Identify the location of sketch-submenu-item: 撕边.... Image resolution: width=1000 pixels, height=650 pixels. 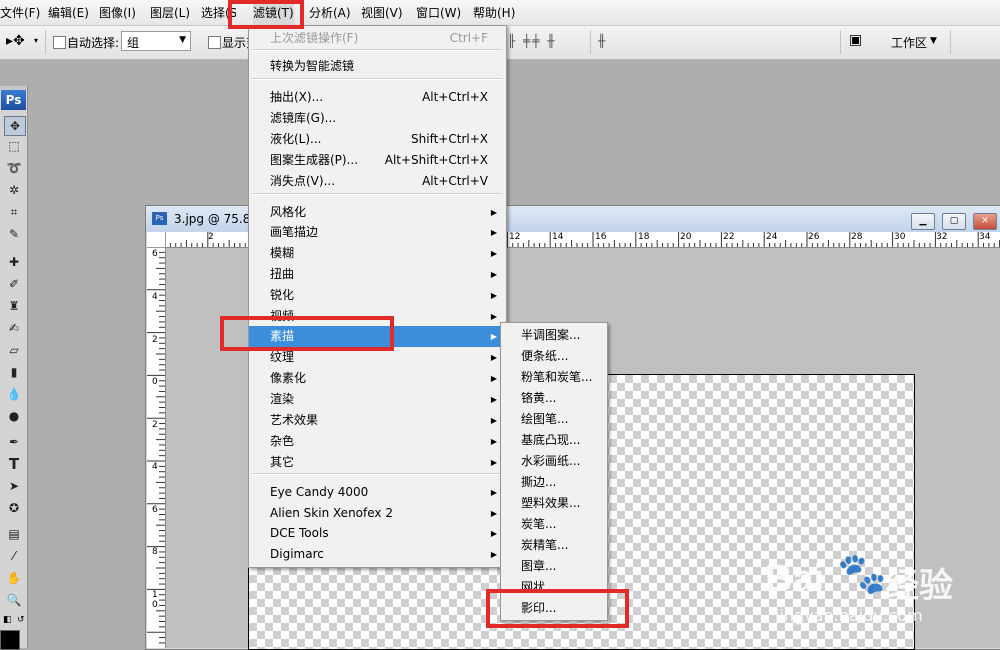
(554, 482).